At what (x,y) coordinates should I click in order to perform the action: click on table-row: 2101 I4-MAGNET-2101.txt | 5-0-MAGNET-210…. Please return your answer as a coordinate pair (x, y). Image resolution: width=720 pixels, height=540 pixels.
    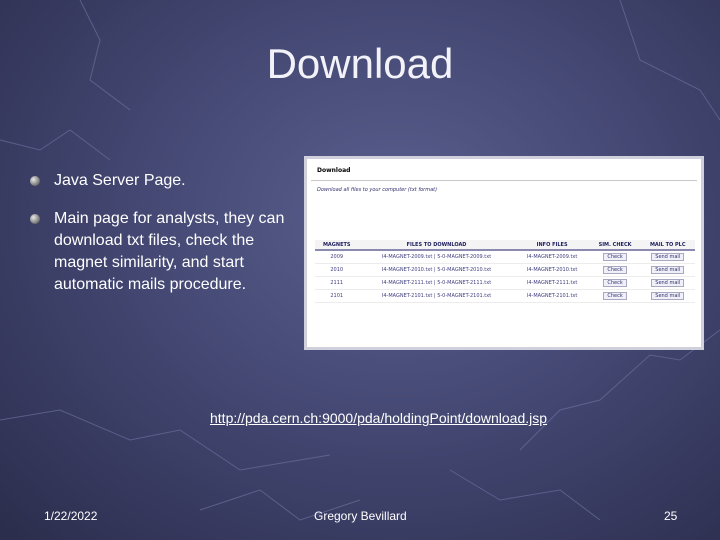
    Looking at the image, I should click on (505, 296).